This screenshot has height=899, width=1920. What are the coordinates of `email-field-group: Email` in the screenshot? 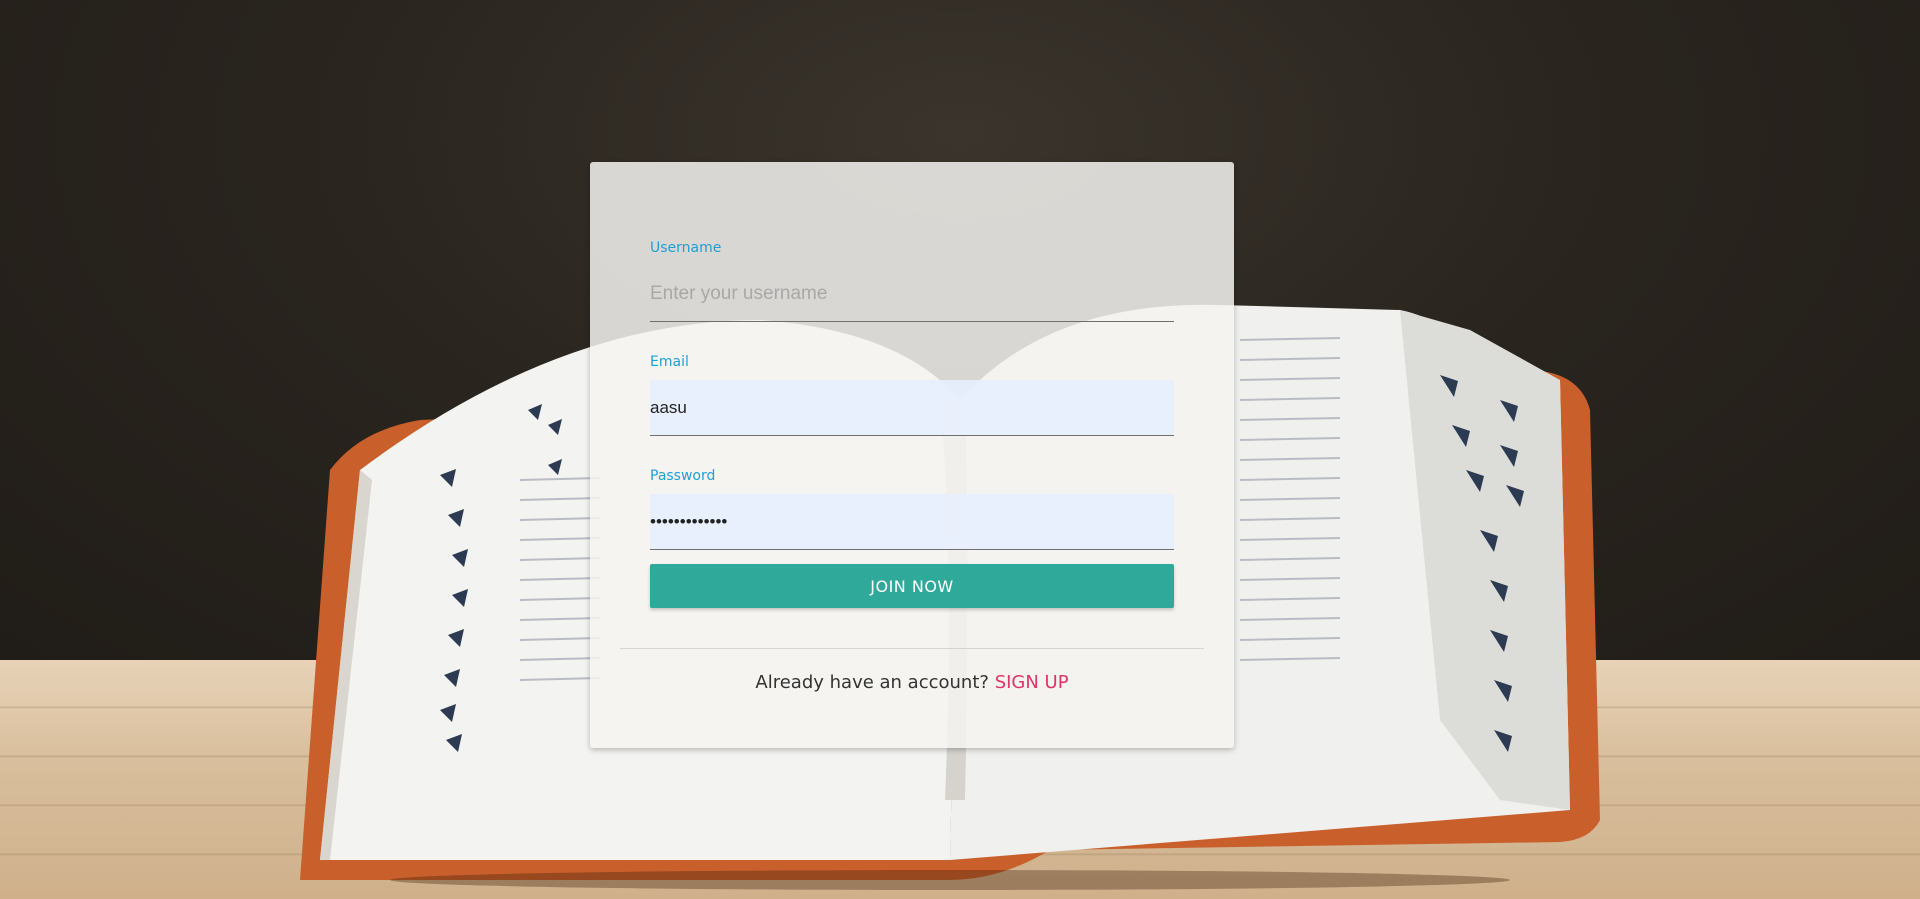 It's located at (912, 394).